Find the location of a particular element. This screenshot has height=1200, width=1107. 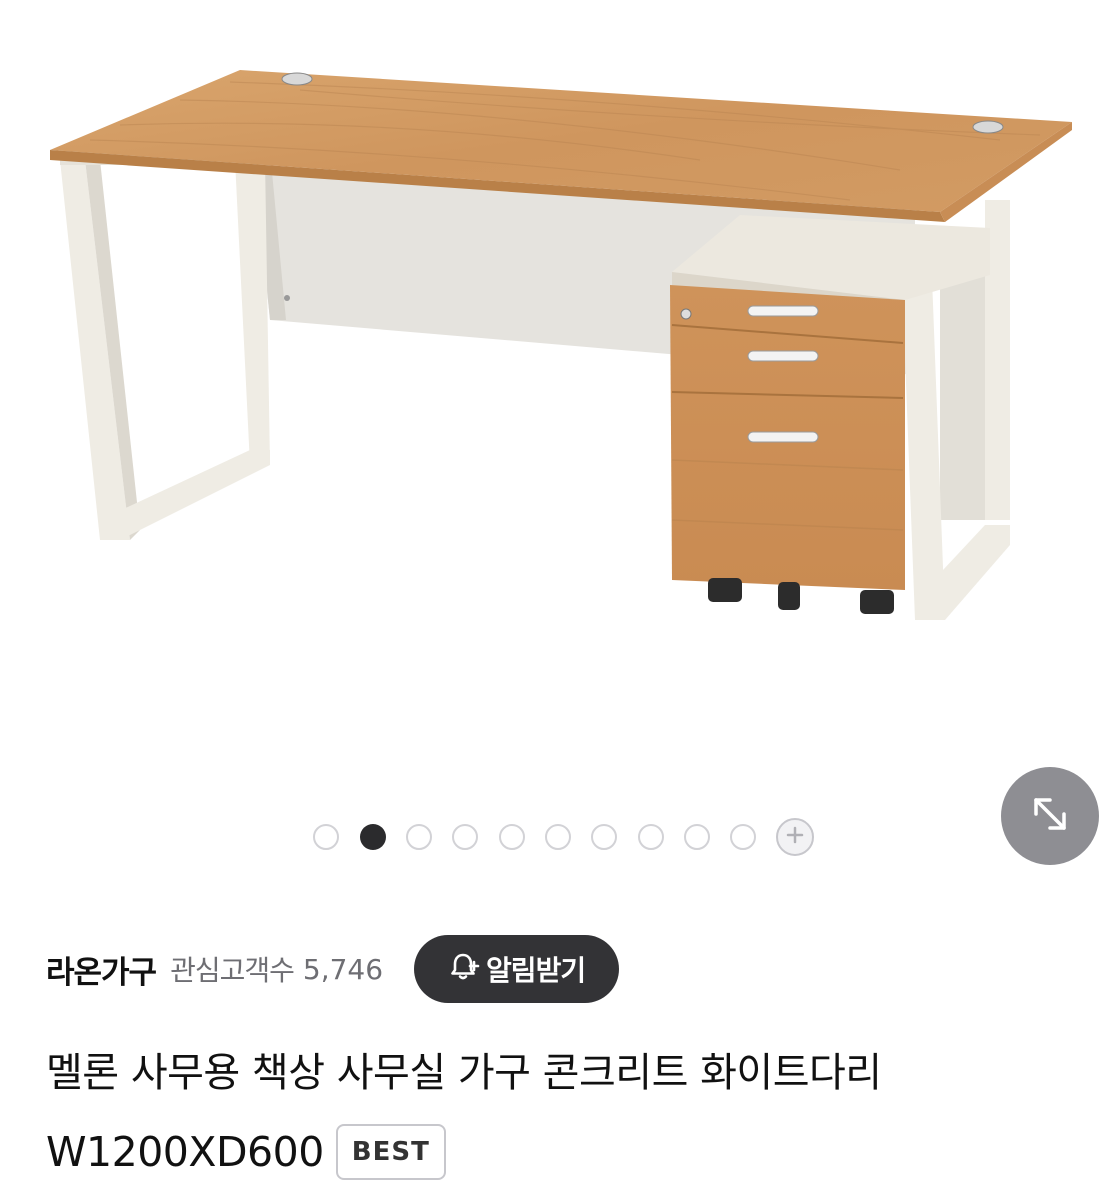

notify-button: 알림받기 is located at coordinates (517, 969).